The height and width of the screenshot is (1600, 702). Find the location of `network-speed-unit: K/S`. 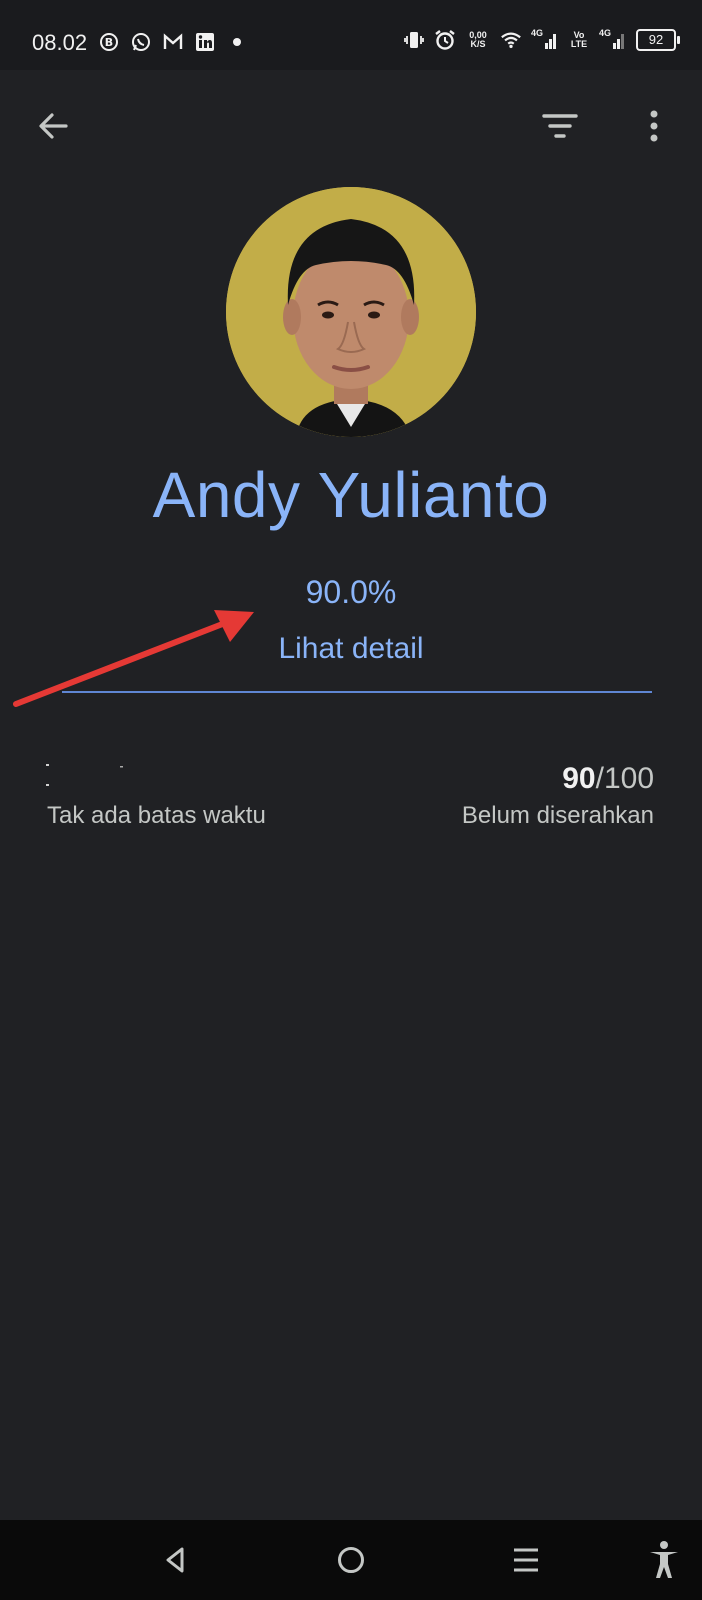

network-speed-unit: K/S is located at coordinates (478, 44).